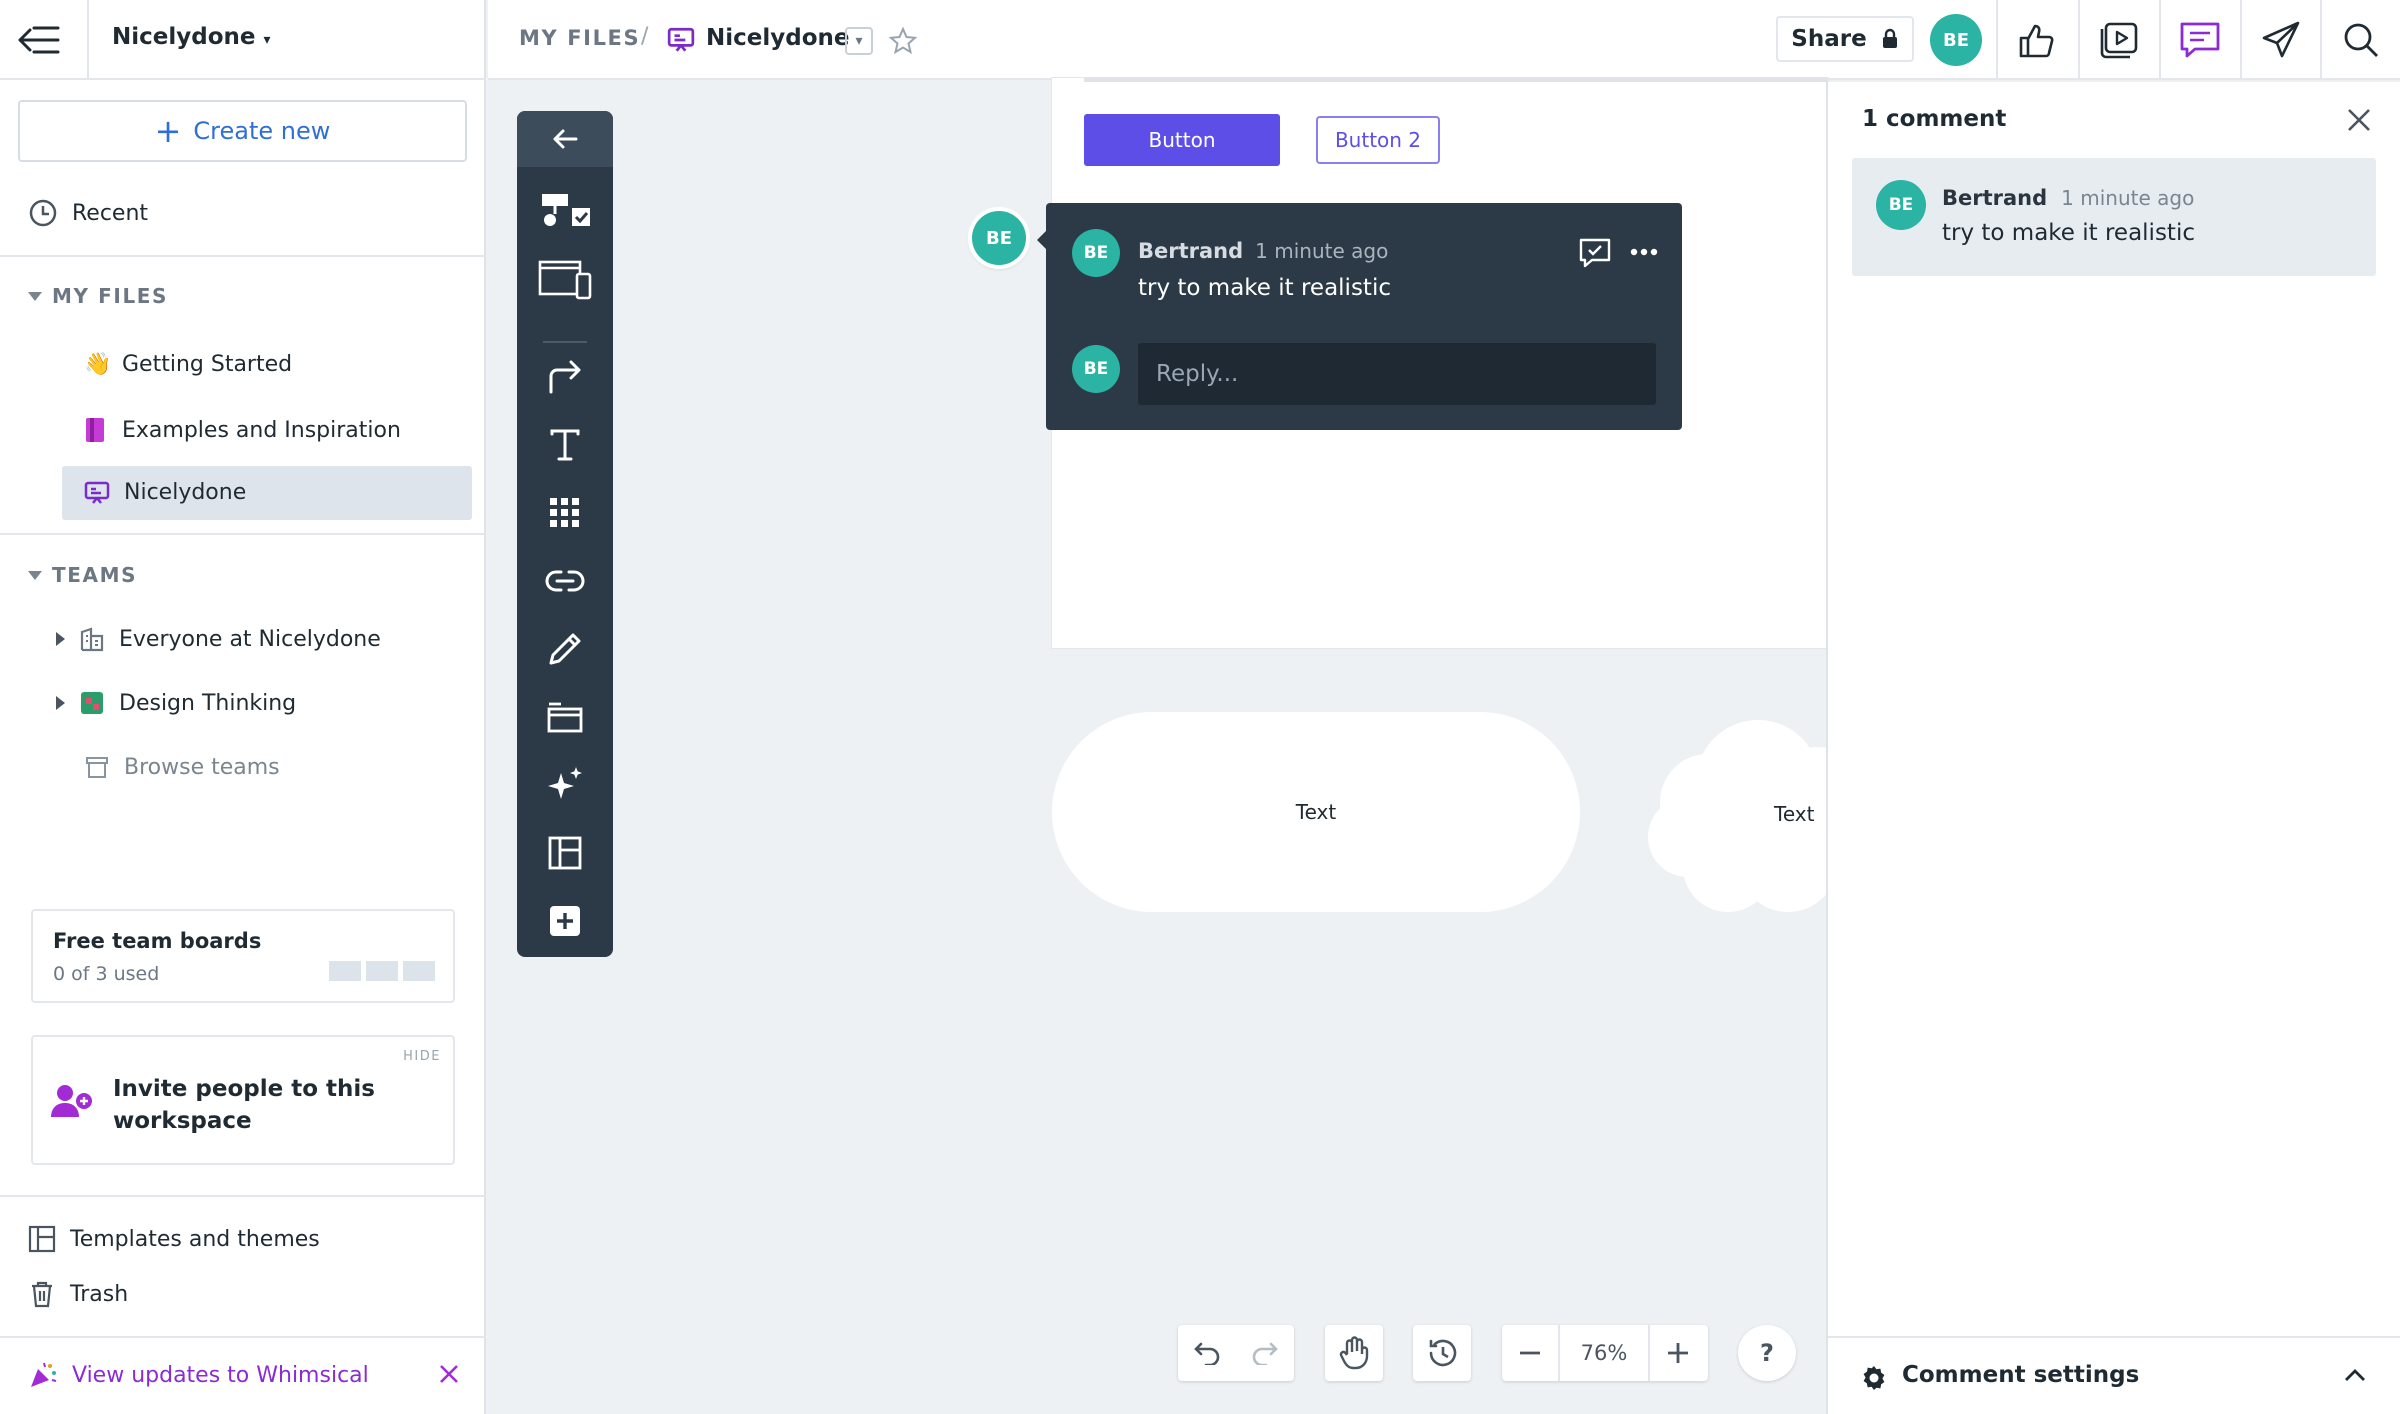 The image size is (2400, 1414). What do you see at coordinates (1265, 1353) in the screenshot?
I see `redo-button` at bounding box center [1265, 1353].